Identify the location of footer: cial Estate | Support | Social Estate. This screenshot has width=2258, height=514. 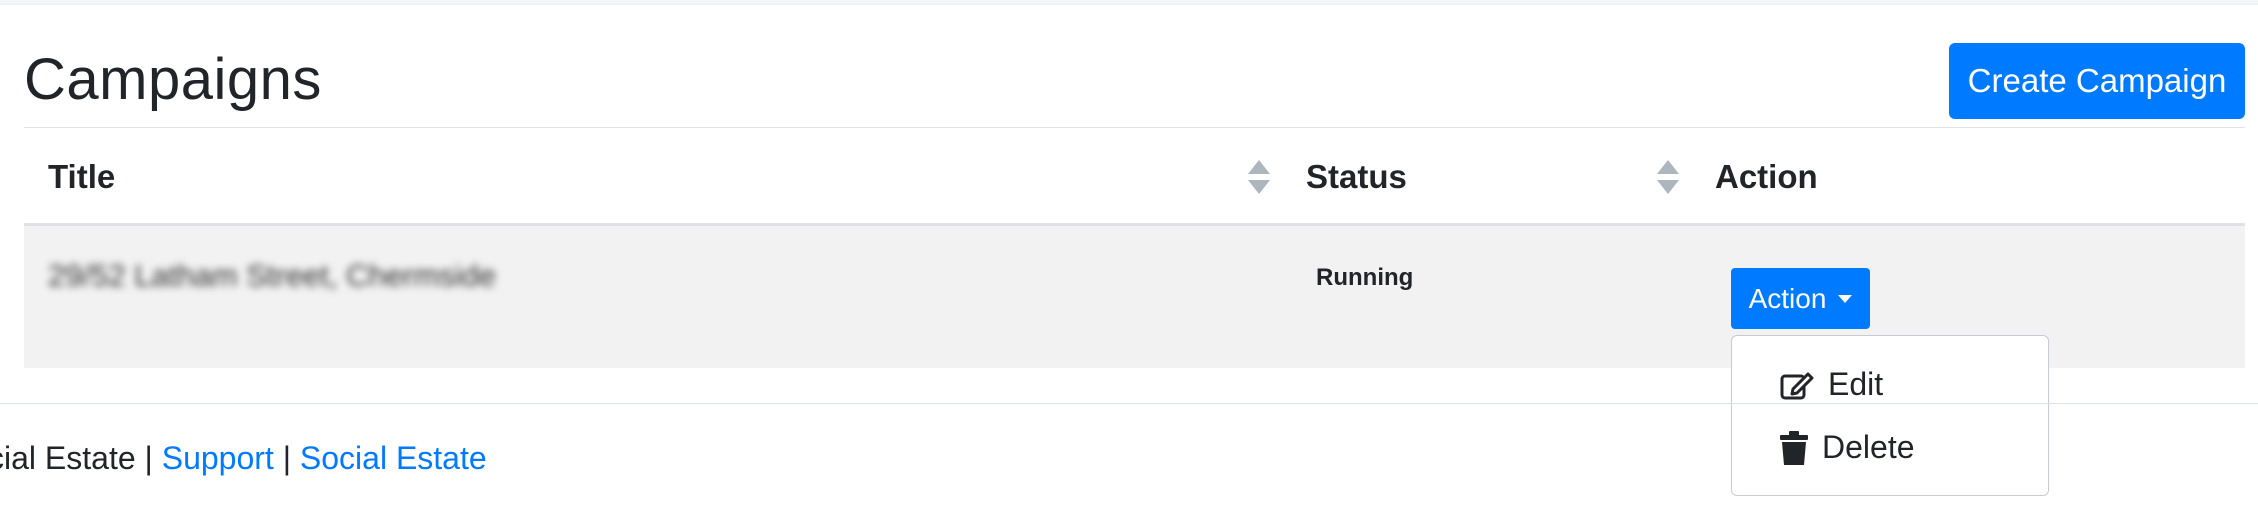
(243, 458).